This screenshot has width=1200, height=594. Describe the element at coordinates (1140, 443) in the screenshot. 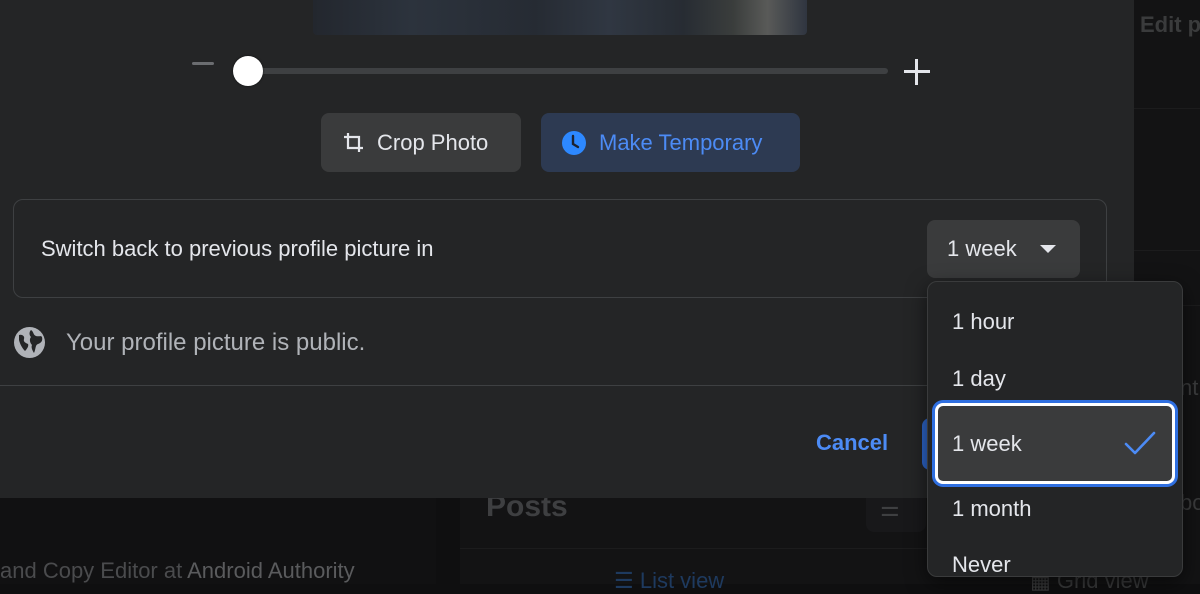

I see `checkmark-icon` at that location.